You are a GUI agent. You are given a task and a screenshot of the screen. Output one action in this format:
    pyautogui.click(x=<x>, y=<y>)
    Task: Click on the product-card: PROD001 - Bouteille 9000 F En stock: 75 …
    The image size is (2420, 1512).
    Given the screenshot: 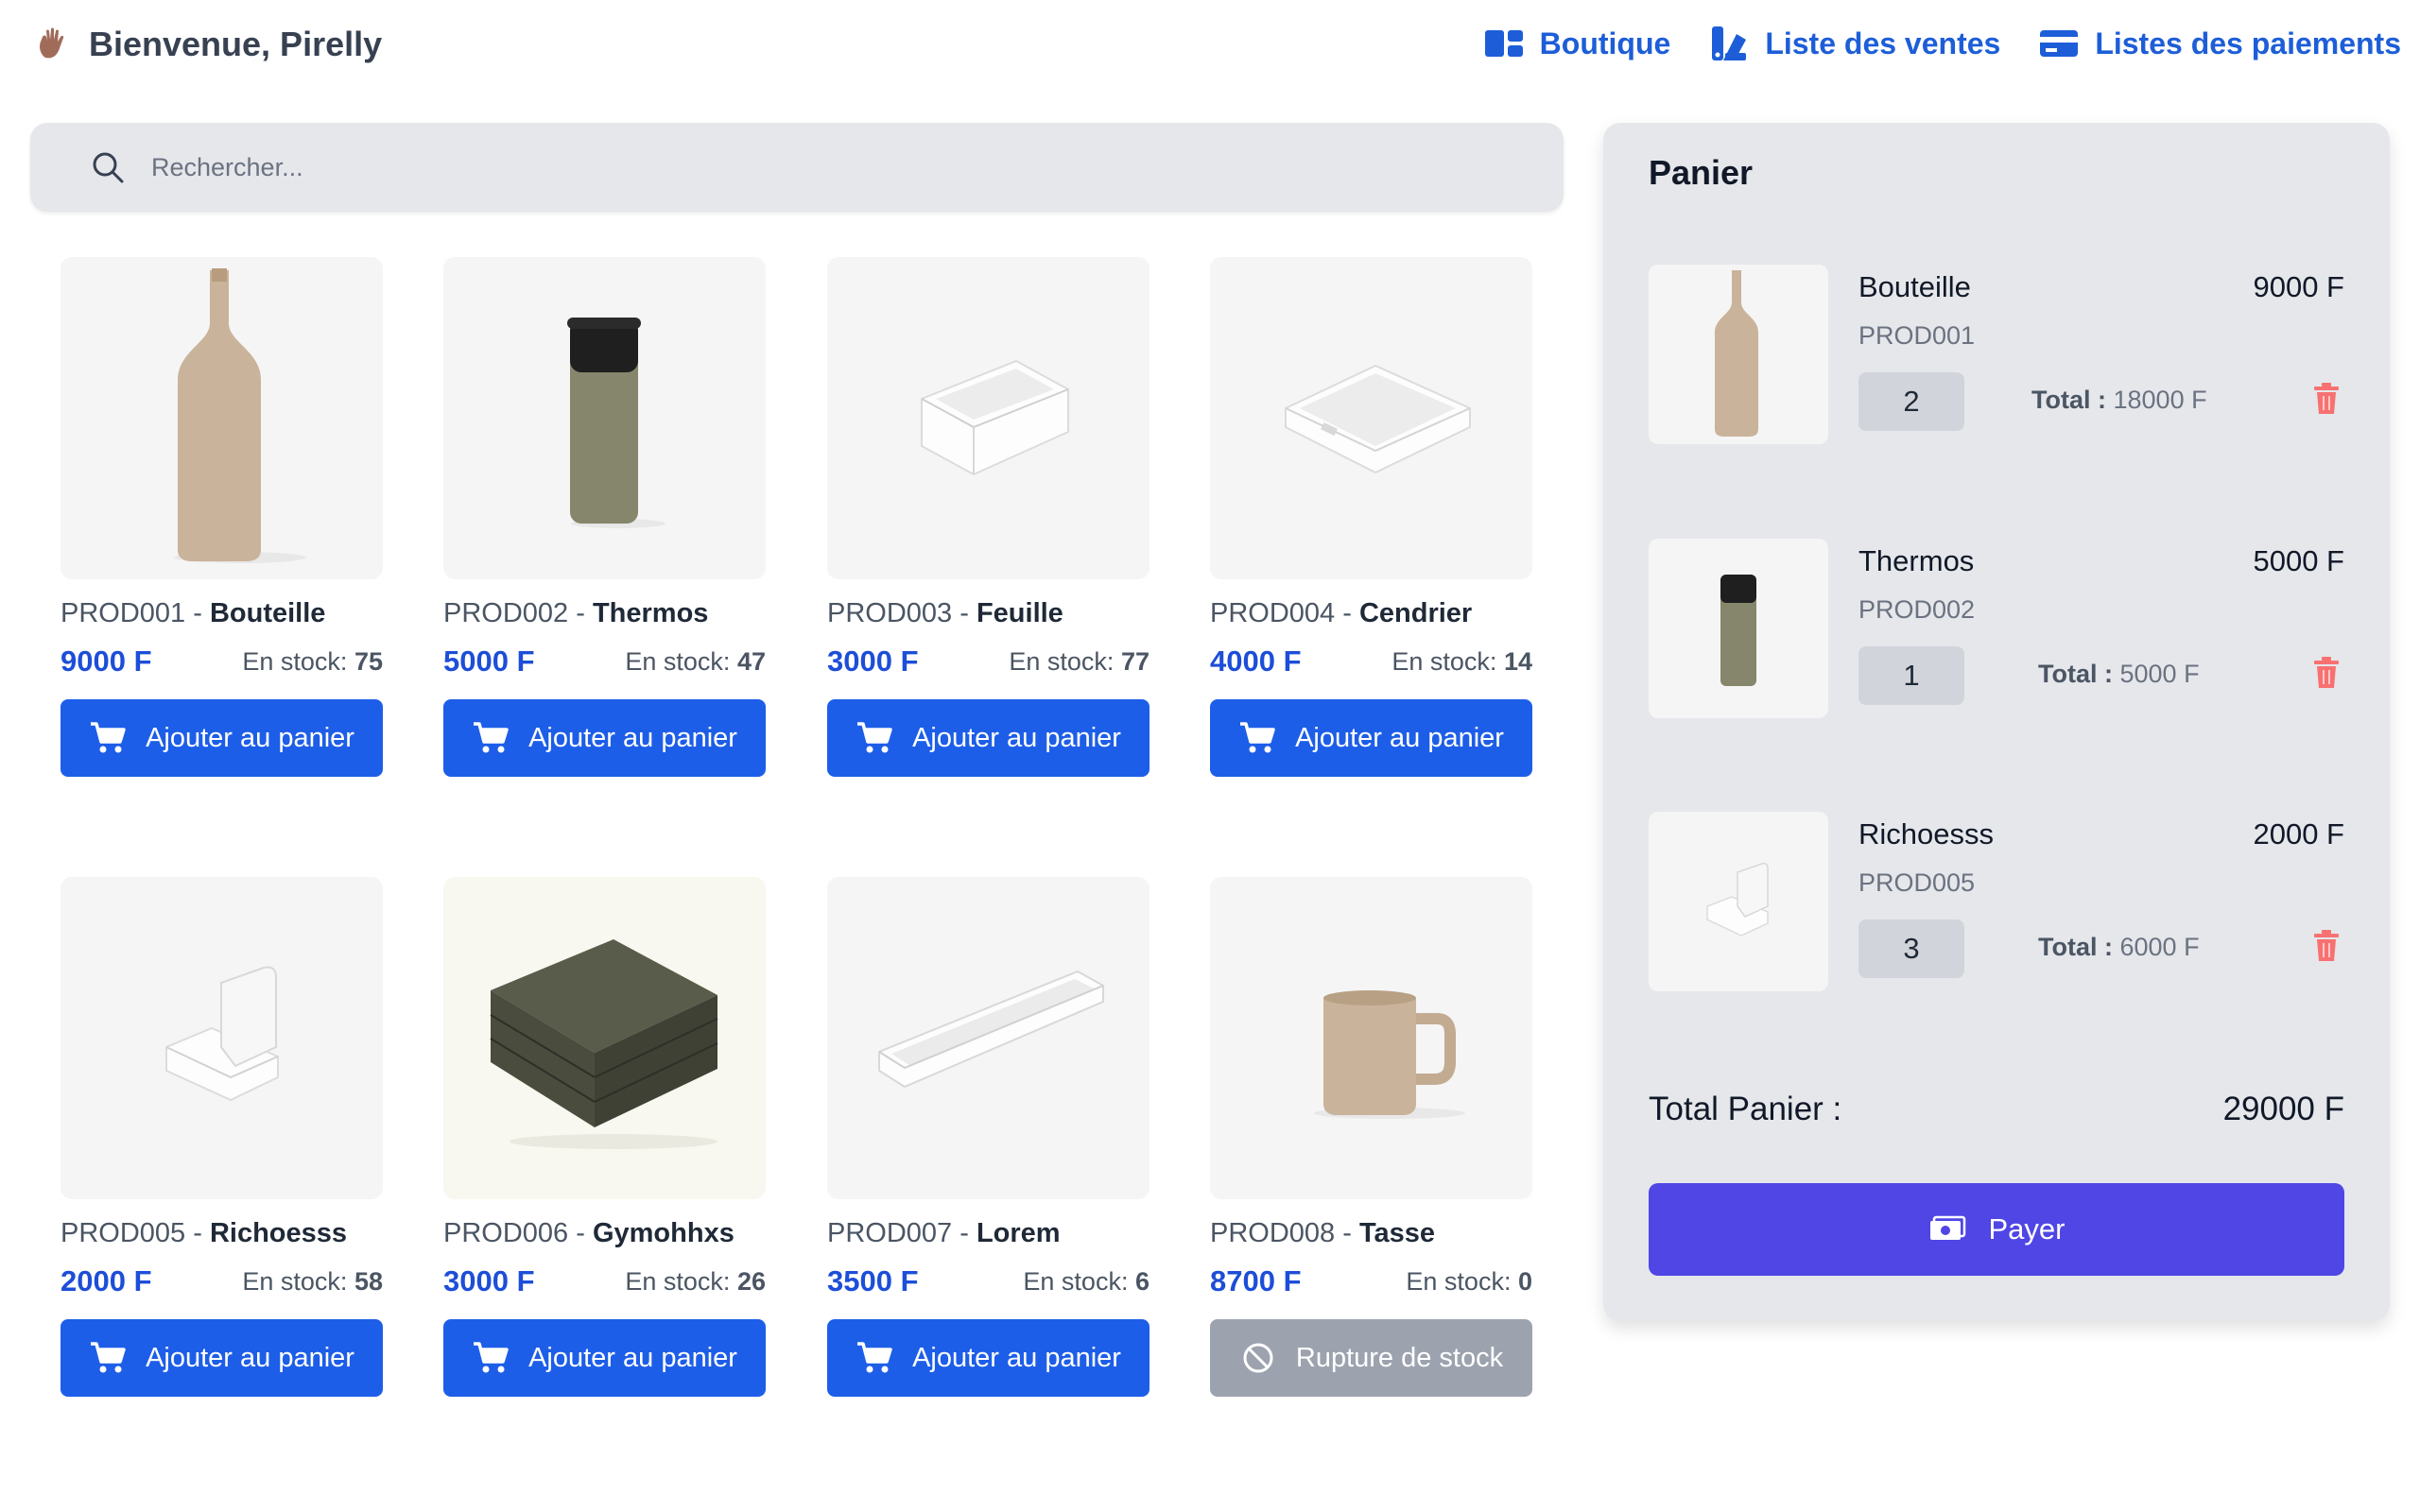 What is the action you would take?
    pyautogui.click(x=221, y=517)
    